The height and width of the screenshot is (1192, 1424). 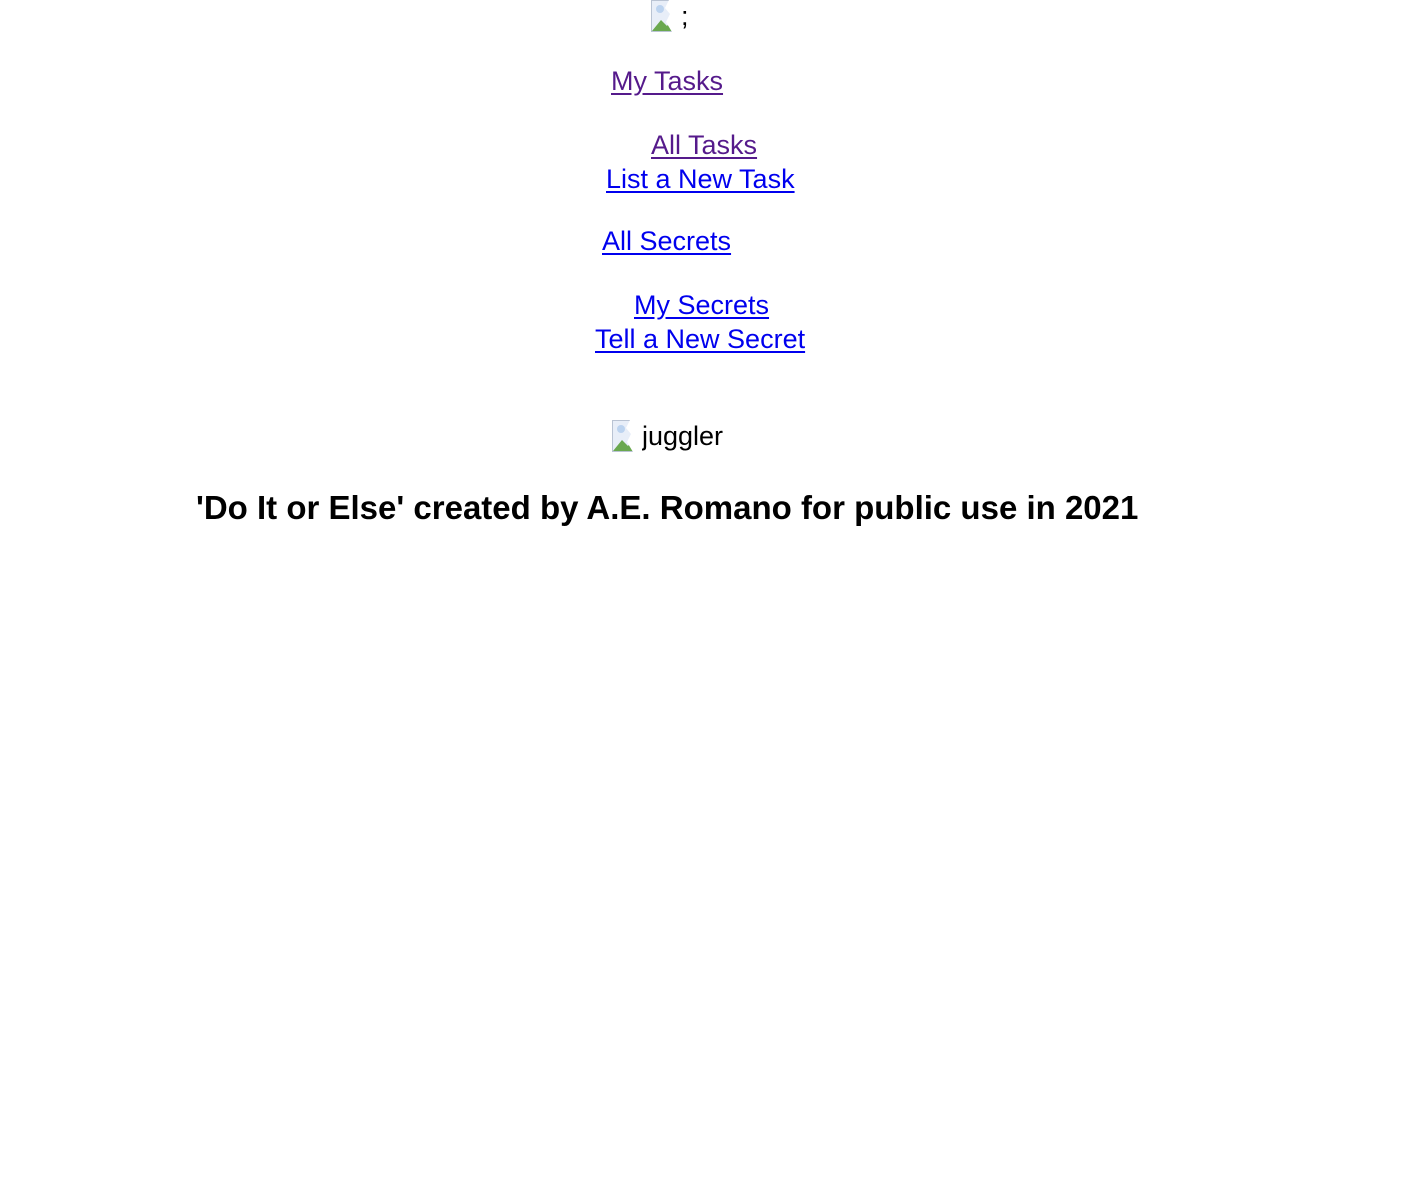 I want to click on nav-my-tasks-link: My Tasks, so click(x=667, y=81).